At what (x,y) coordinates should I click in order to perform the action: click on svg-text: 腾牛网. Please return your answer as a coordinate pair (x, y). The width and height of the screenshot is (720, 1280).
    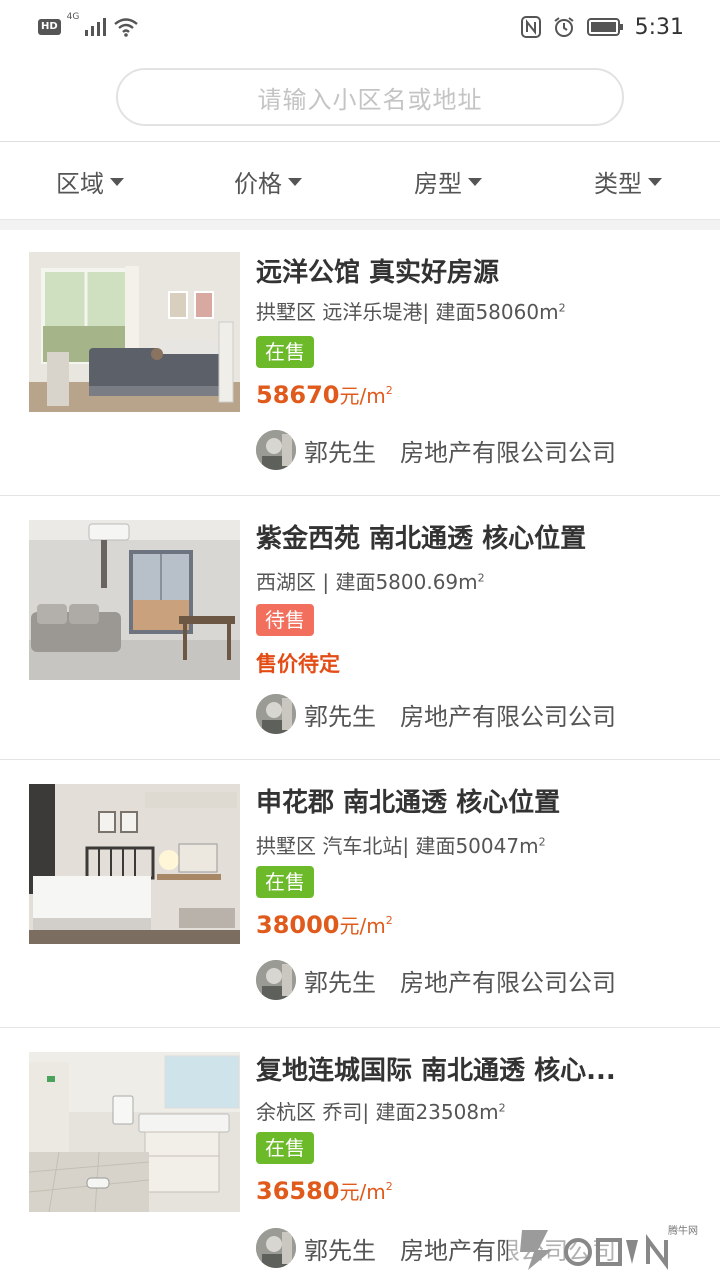
    Looking at the image, I should click on (683, 1230).